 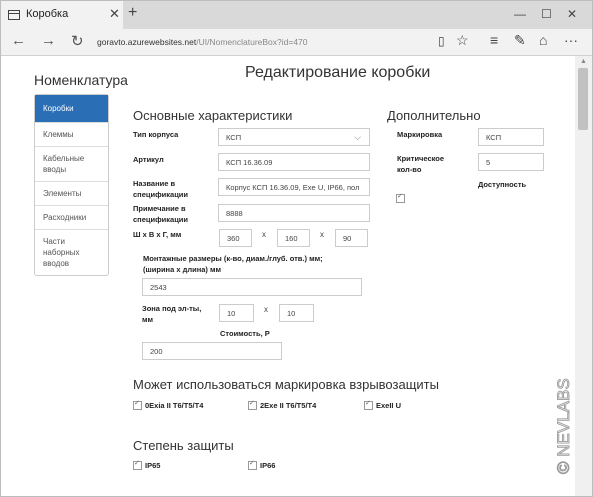 I want to click on share-icon: ⌂, so click(x=543, y=40).